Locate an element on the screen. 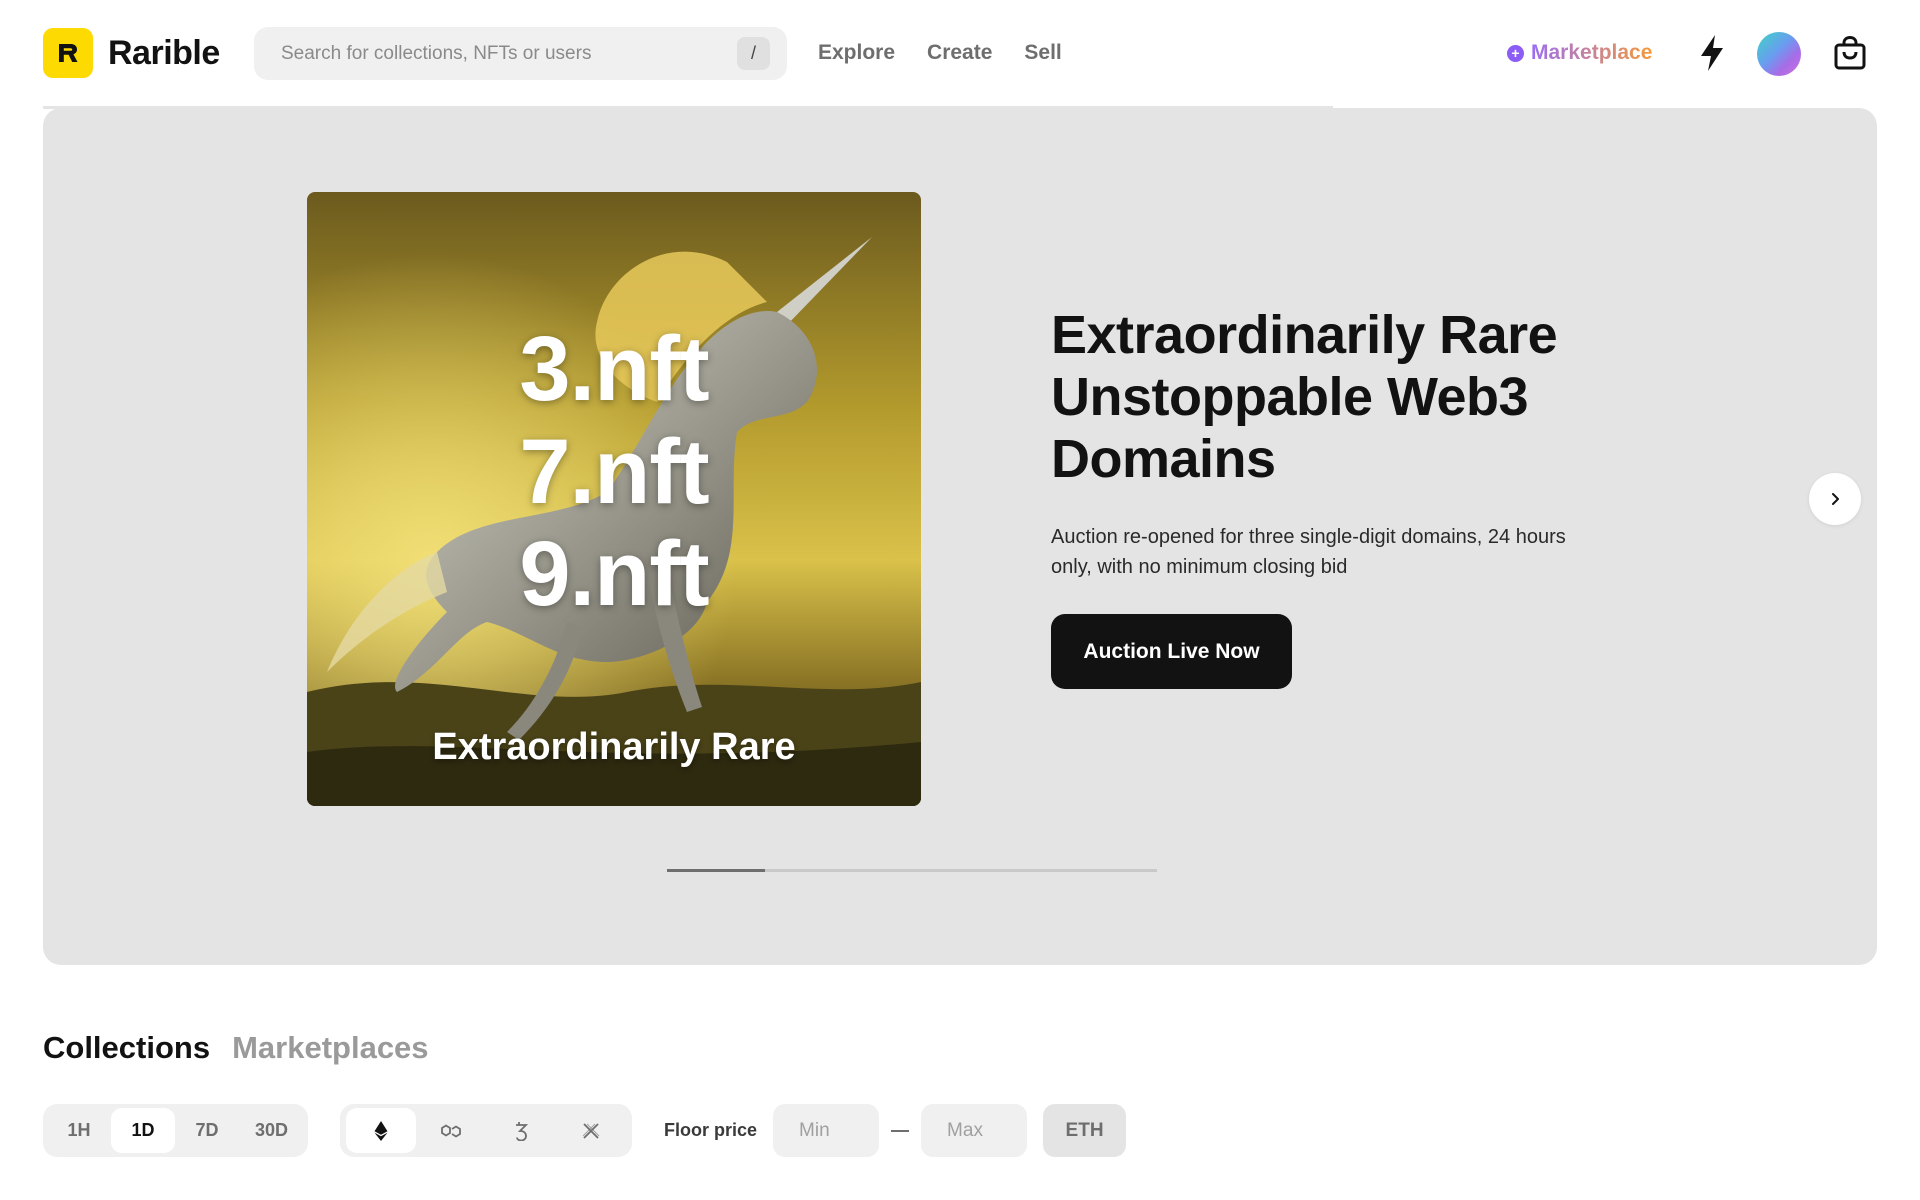  collections-tabs: Collections Marketplaces is located at coordinates (236, 1048).